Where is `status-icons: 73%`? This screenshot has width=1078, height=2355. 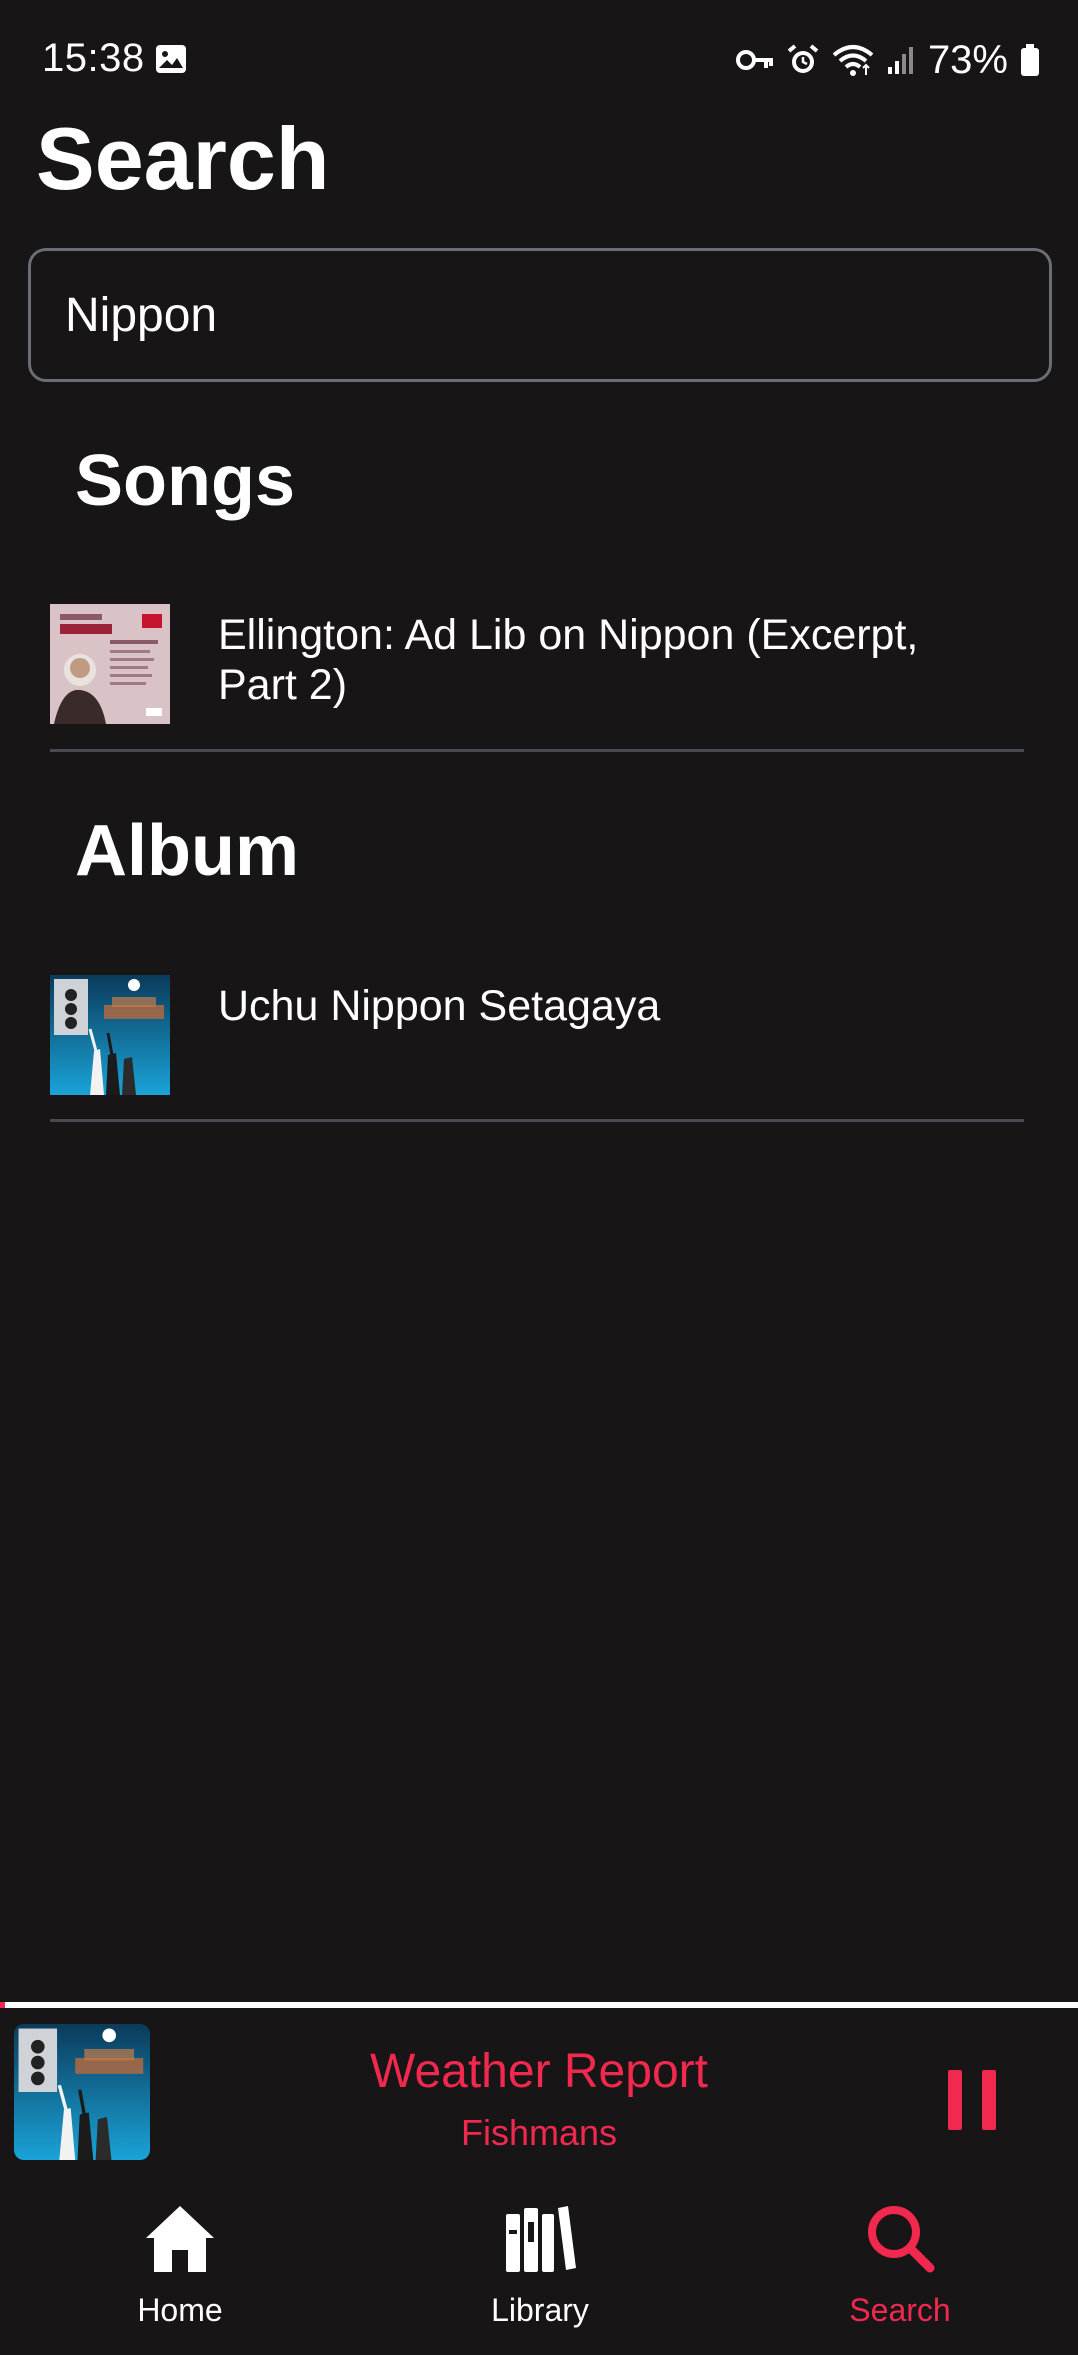 status-icons: 73% is located at coordinates (887, 60).